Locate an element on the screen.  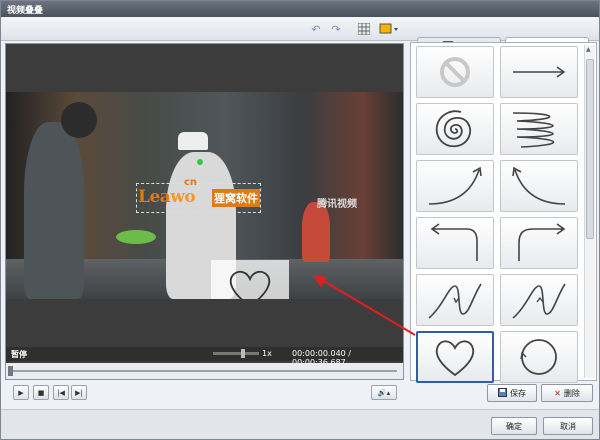
trajectory-straight-right is located at coordinates (539, 72).